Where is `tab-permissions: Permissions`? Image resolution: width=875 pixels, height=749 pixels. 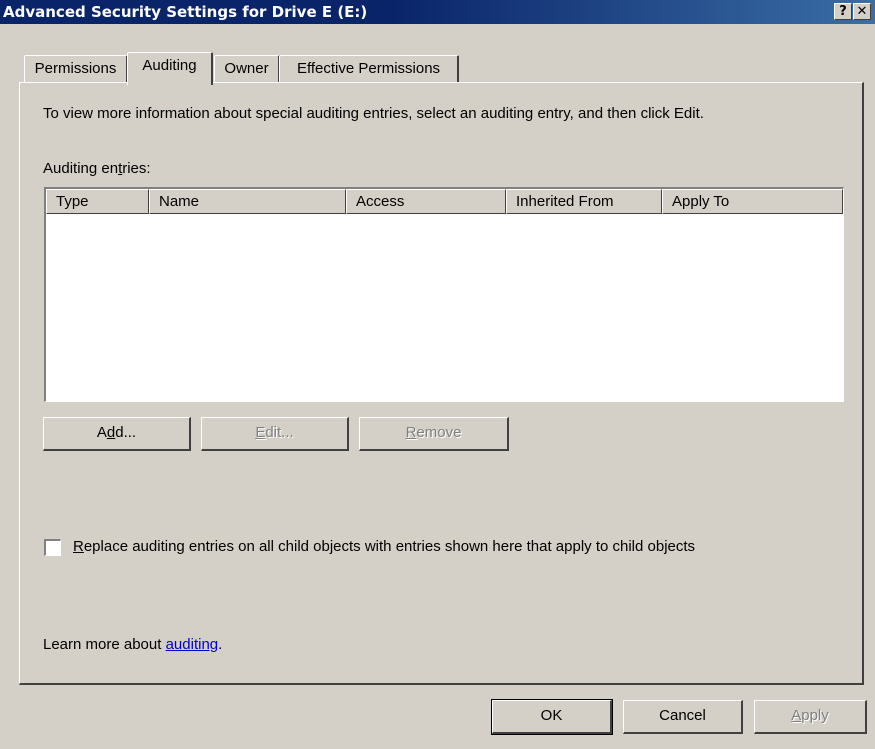 tab-permissions: Permissions is located at coordinates (76, 69).